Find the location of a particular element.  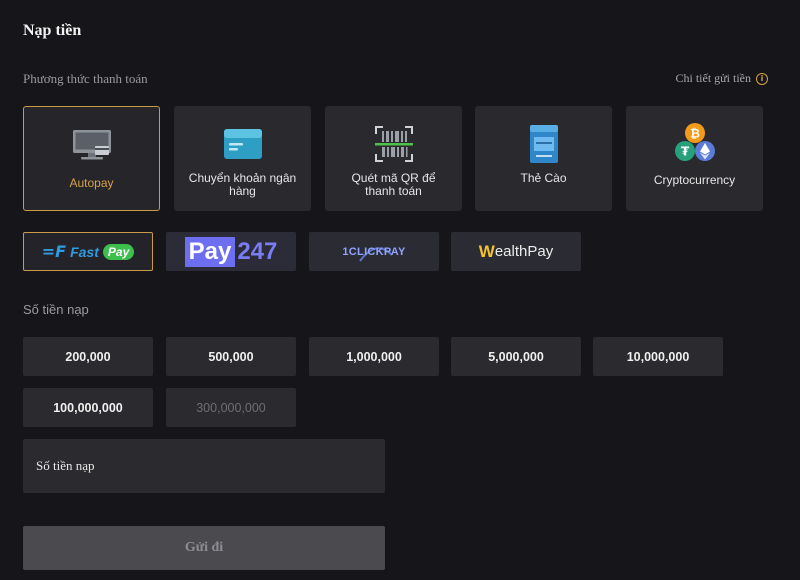

pay247-number: 247 is located at coordinates (257, 251).